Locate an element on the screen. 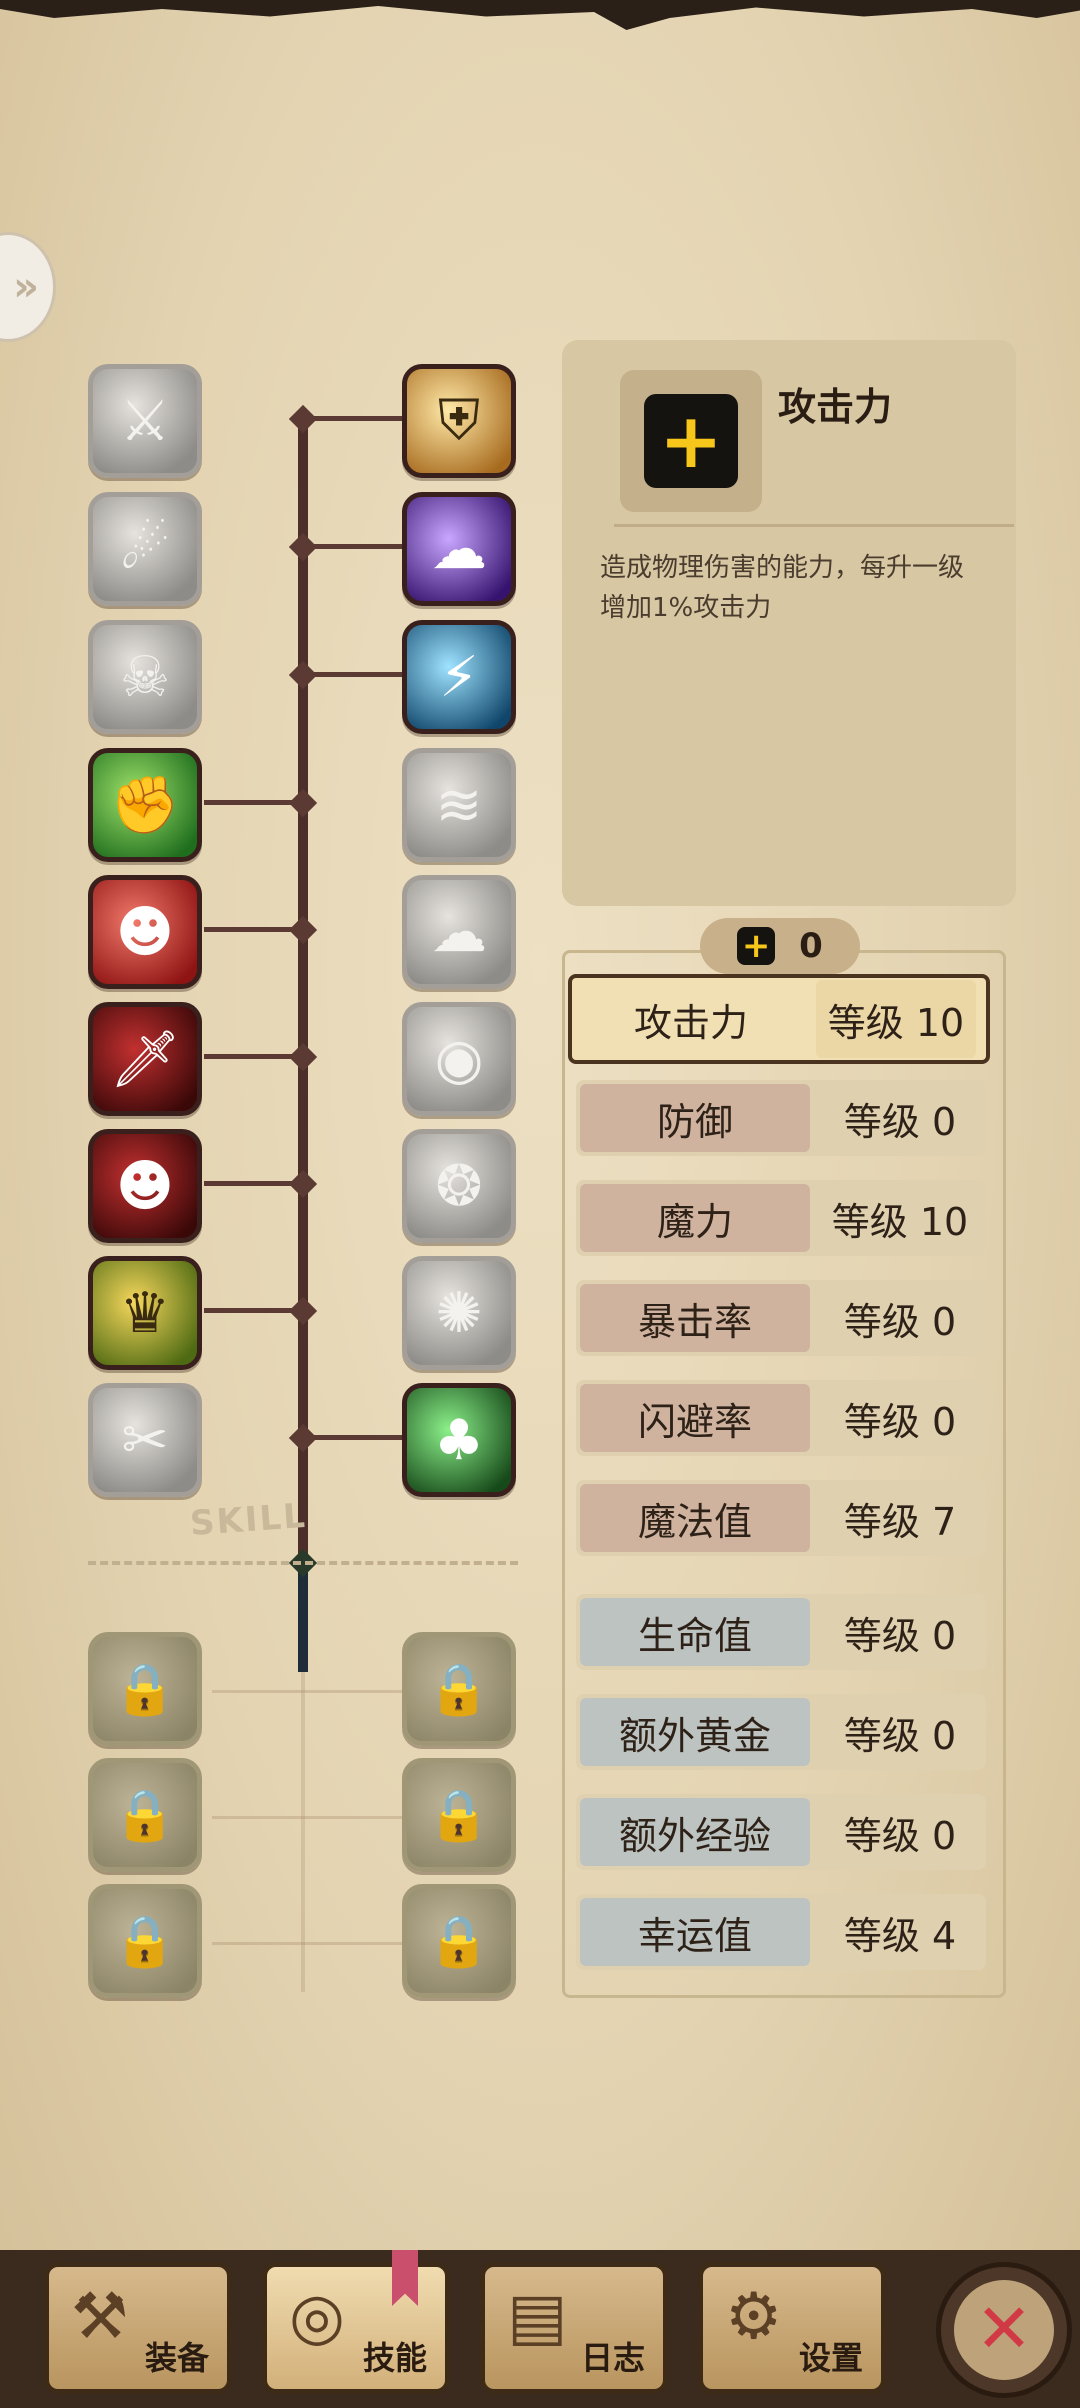 The height and width of the screenshot is (2408, 1080). stat-row-bonus-gold: 额外黄金 等级 0 is located at coordinates (781, 1732).